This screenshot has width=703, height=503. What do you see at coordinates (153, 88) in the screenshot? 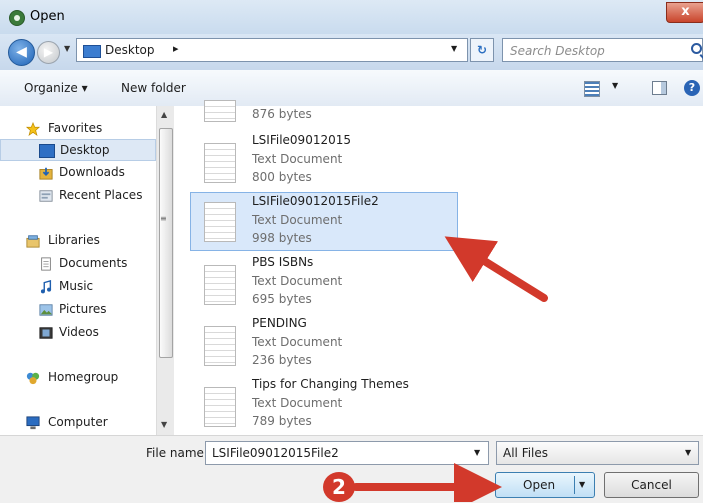
I see `new-folder-button: New folder` at bounding box center [153, 88].